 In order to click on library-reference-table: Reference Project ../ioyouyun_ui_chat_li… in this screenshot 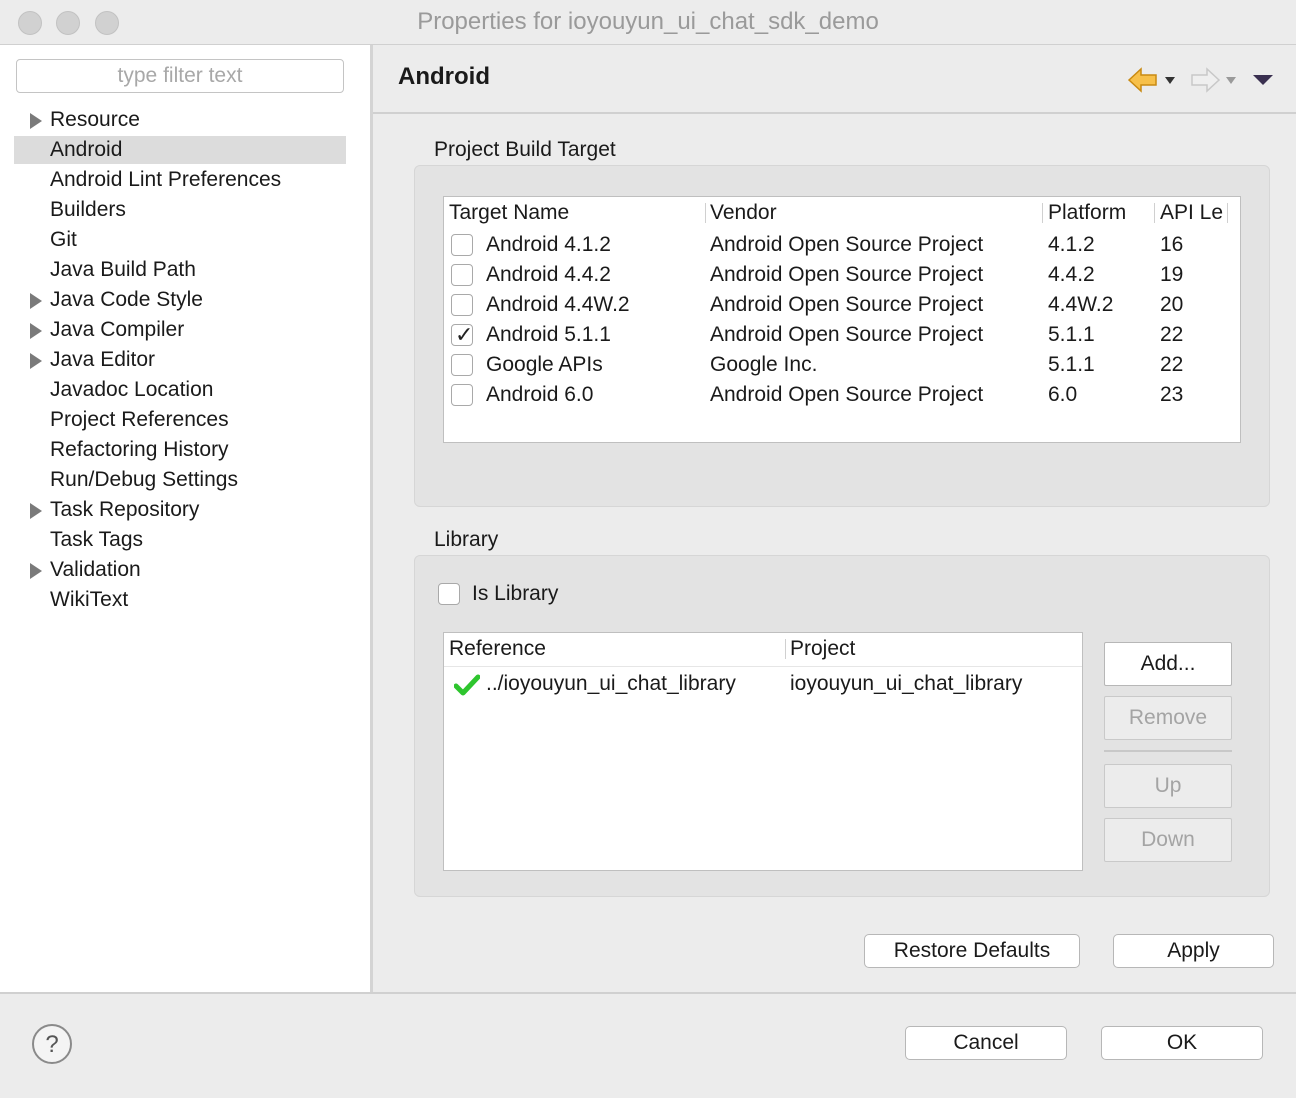, I will do `click(763, 751)`.